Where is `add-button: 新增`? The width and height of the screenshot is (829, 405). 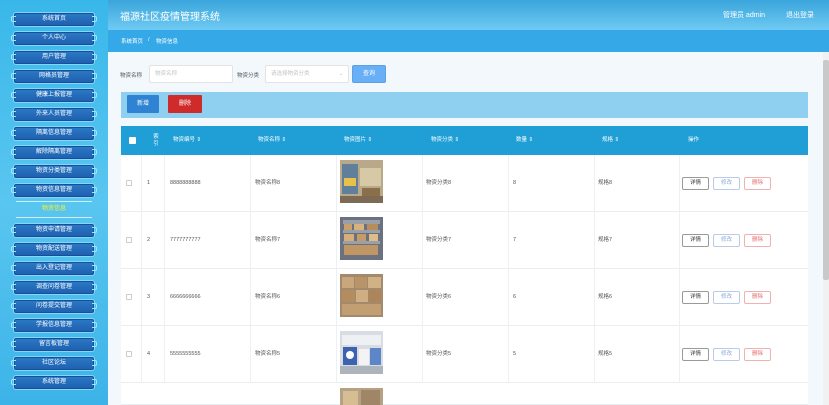 add-button: 新增 is located at coordinates (143, 104).